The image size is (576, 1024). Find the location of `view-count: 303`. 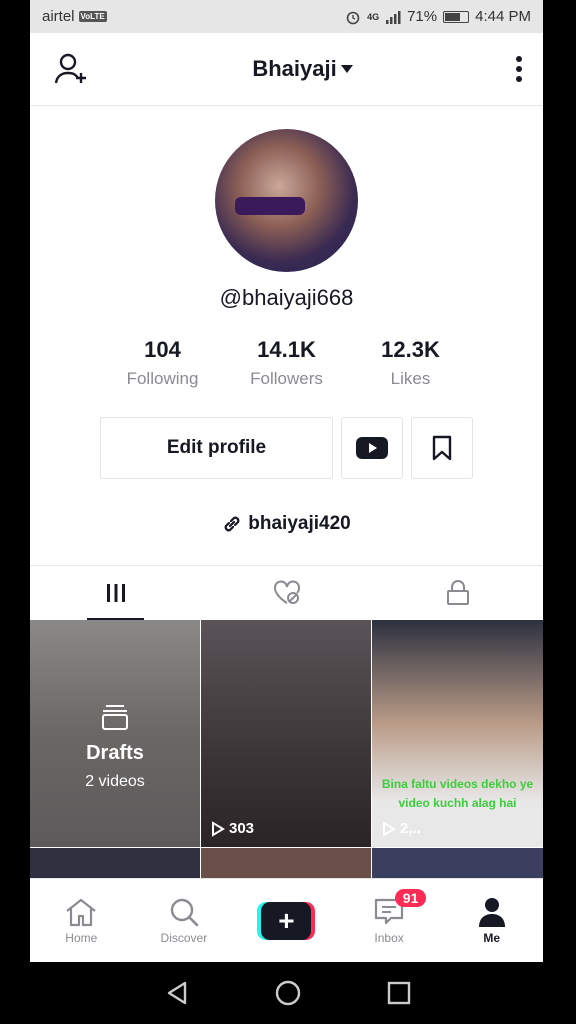

view-count: 303 is located at coordinates (232, 828).